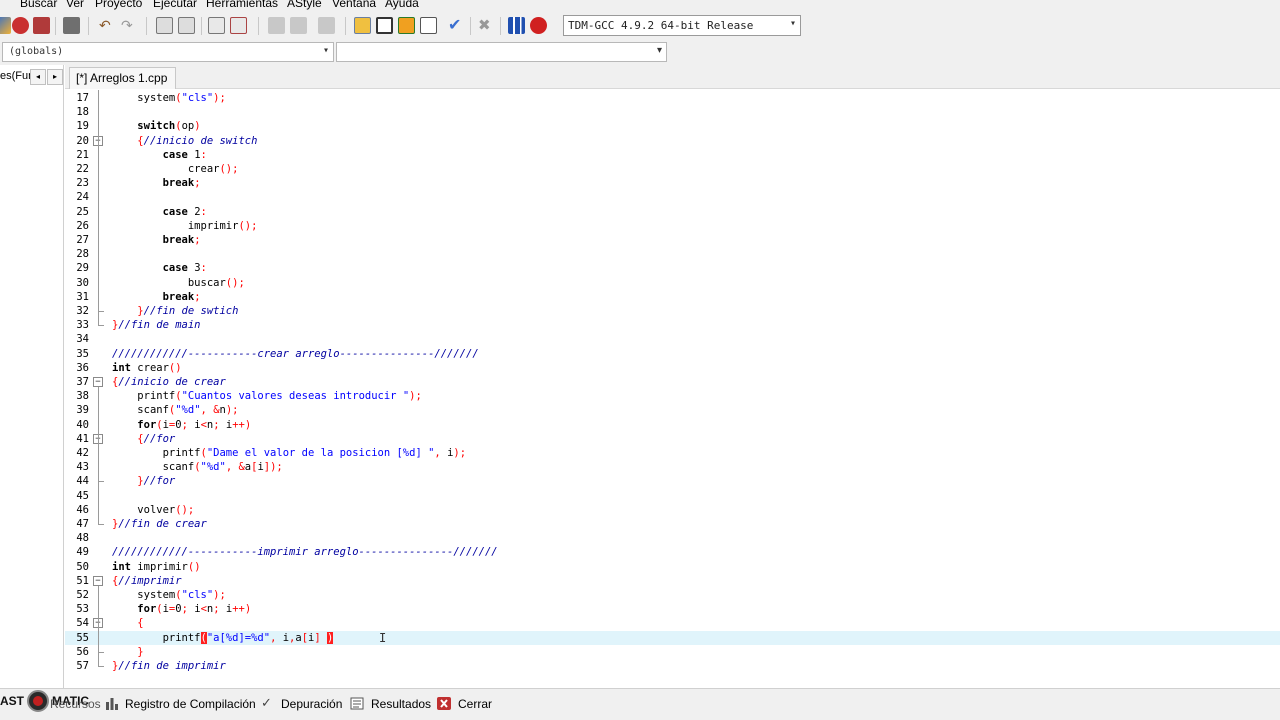 The height and width of the screenshot is (720, 1280). What do you see at coordinates (55, 77) in the screenshot?
I see `next-tab-button: ▸` at bounding box center [55, 77].